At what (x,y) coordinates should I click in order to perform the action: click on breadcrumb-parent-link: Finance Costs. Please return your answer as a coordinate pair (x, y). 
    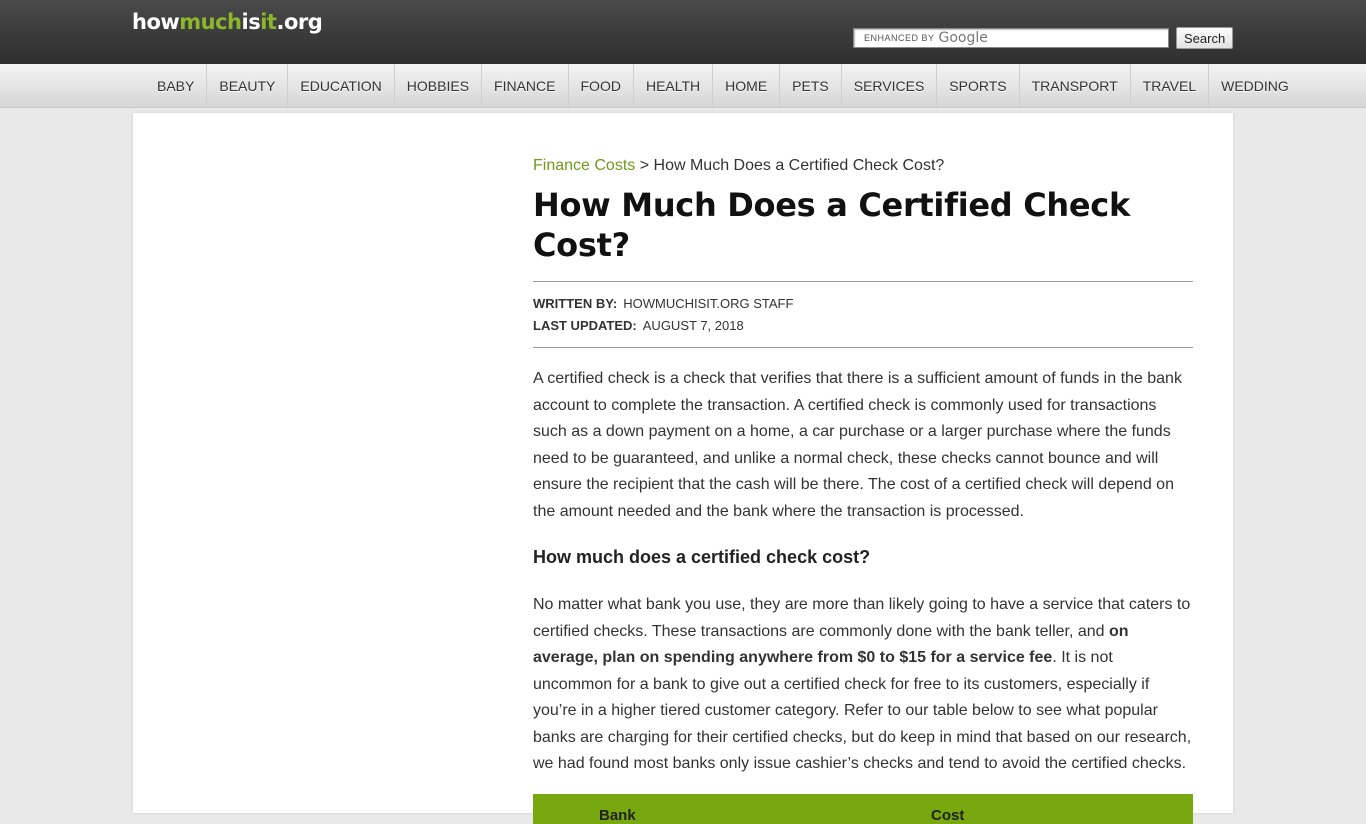
    Looking at the image, I should click on (584, 165).